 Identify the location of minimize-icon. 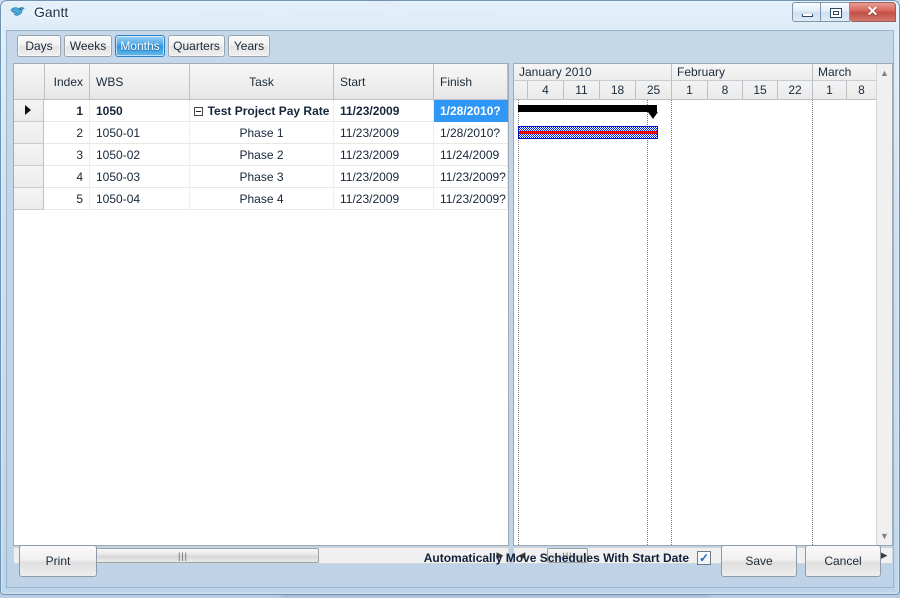
(807, 15).